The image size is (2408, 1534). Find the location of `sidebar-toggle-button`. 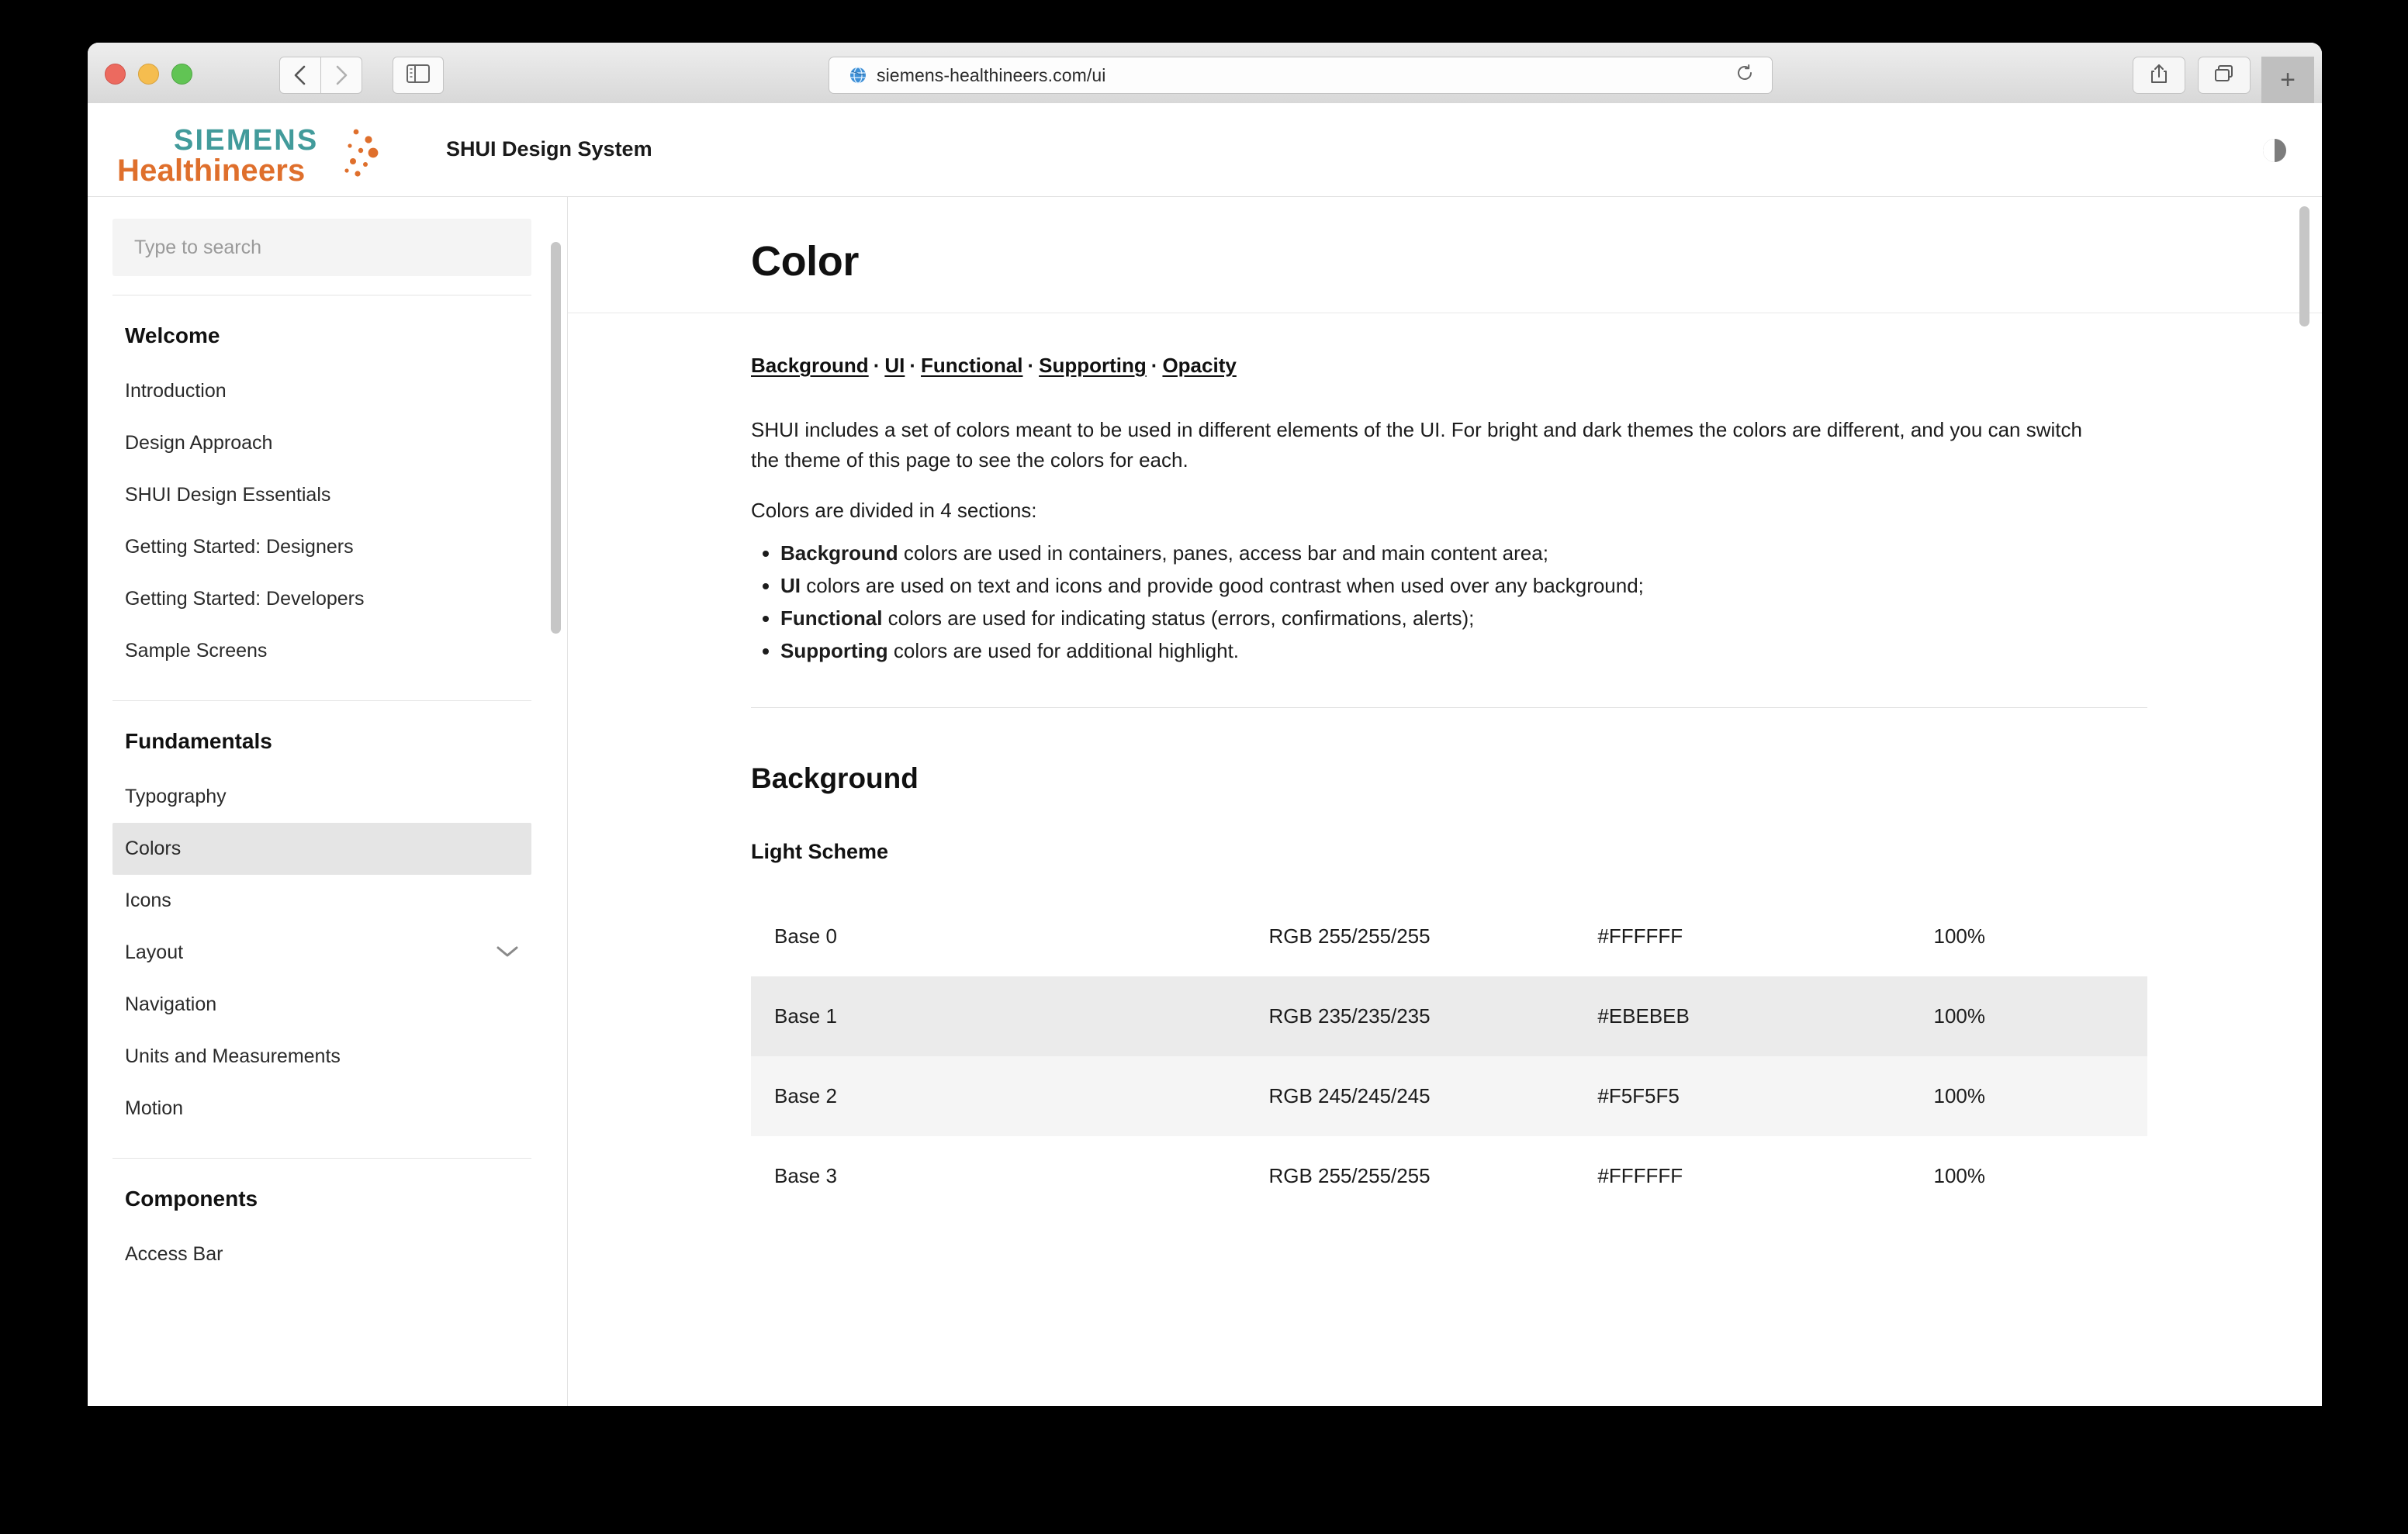

sidebar-toggle-button is located at coordinates (418, 75).